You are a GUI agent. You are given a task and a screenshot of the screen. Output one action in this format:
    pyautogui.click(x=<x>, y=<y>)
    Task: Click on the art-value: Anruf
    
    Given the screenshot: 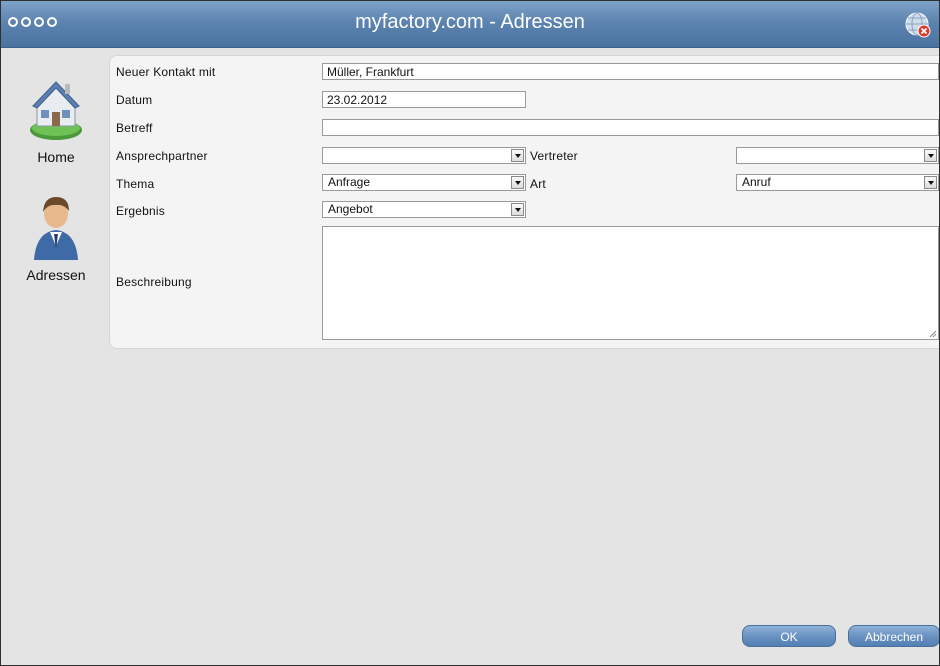 What is the action you would take?
    pyautogui.click(x=756, y=182)
    